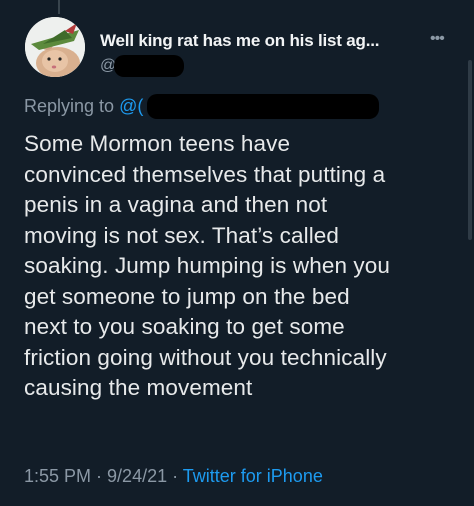 The image size is (474, 506). I want to click on tweet-text-line: penis in a vagina and then not, so click(176, 204).